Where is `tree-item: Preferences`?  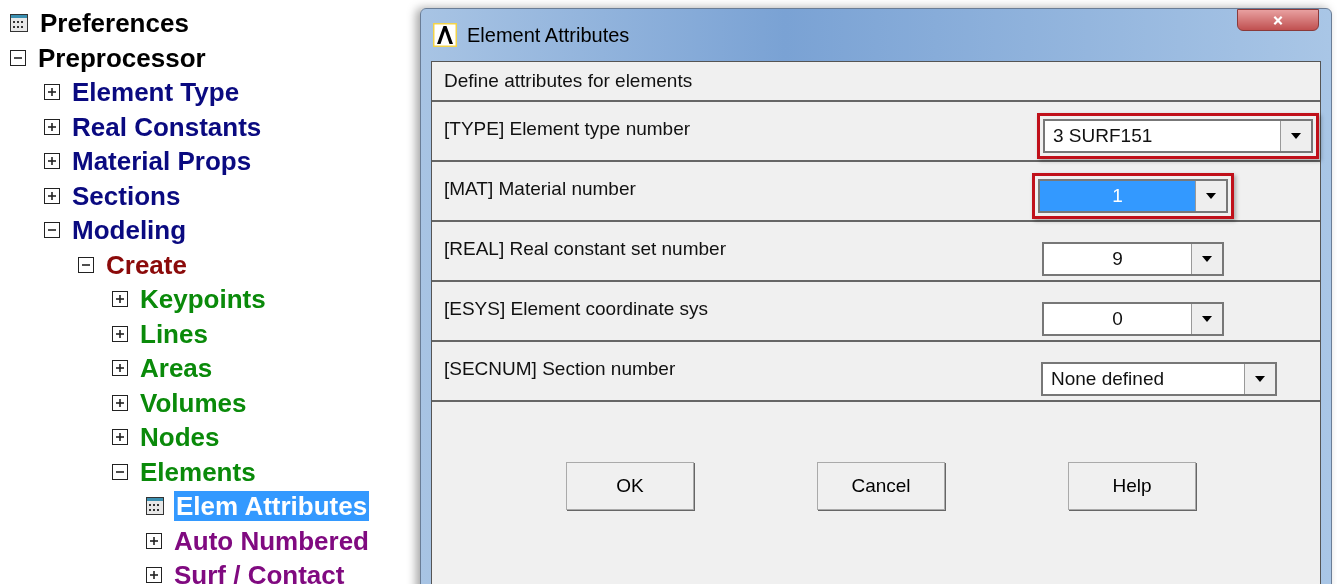 tree-item: Preferences is located at coordinates (114, 23).